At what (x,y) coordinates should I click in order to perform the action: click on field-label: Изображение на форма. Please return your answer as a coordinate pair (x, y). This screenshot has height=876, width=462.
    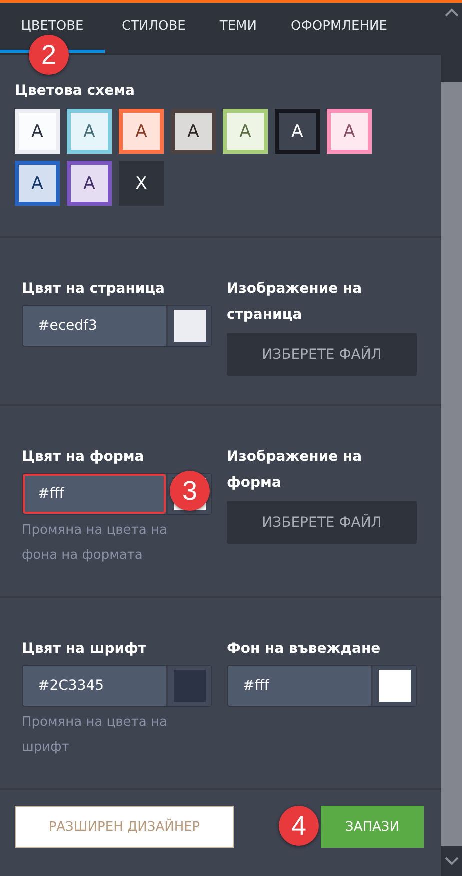
    Looking at the image, I should click on (295, 470).